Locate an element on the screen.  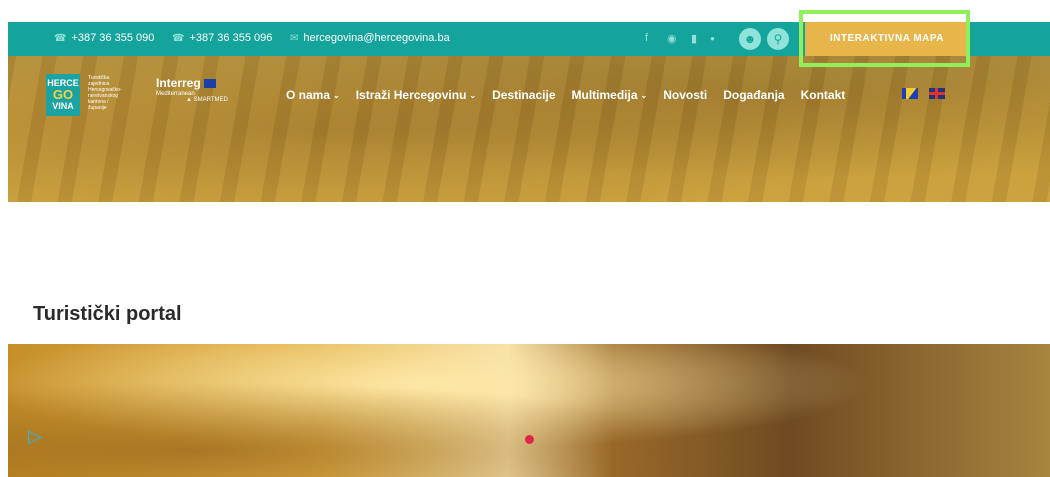
phone-contact-1: ☎ +387 36 355 090 is located at coordinates (104, 38).